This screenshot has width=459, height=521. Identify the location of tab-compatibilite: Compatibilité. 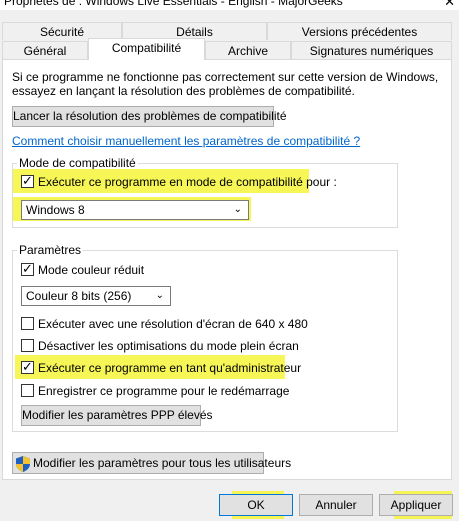
(146, 49).